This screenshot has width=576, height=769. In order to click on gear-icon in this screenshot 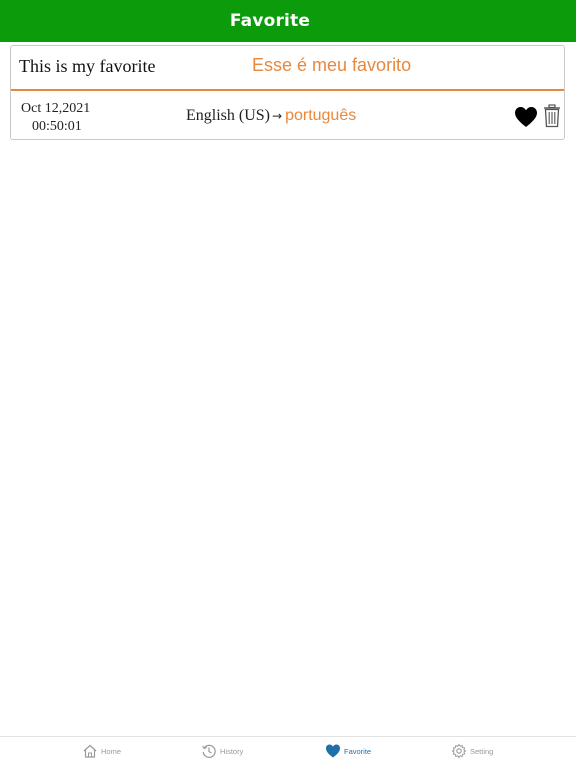, I will do `click(459, 751)`.